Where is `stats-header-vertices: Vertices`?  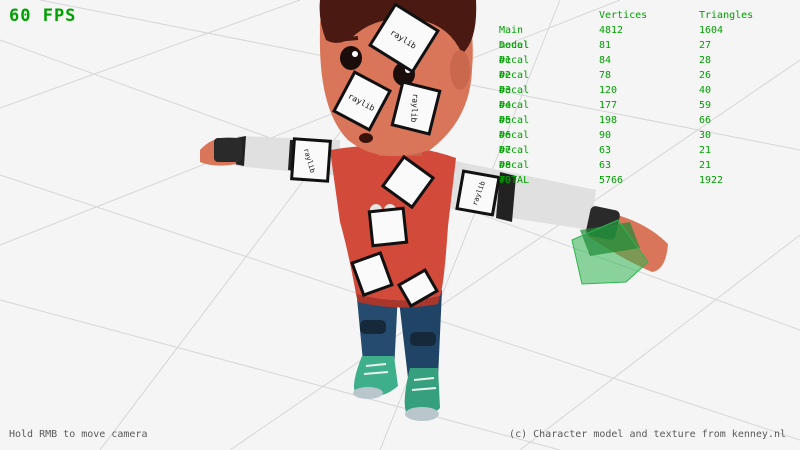 stats-header-vertices: Vertices is located at coordinates (623, 15).